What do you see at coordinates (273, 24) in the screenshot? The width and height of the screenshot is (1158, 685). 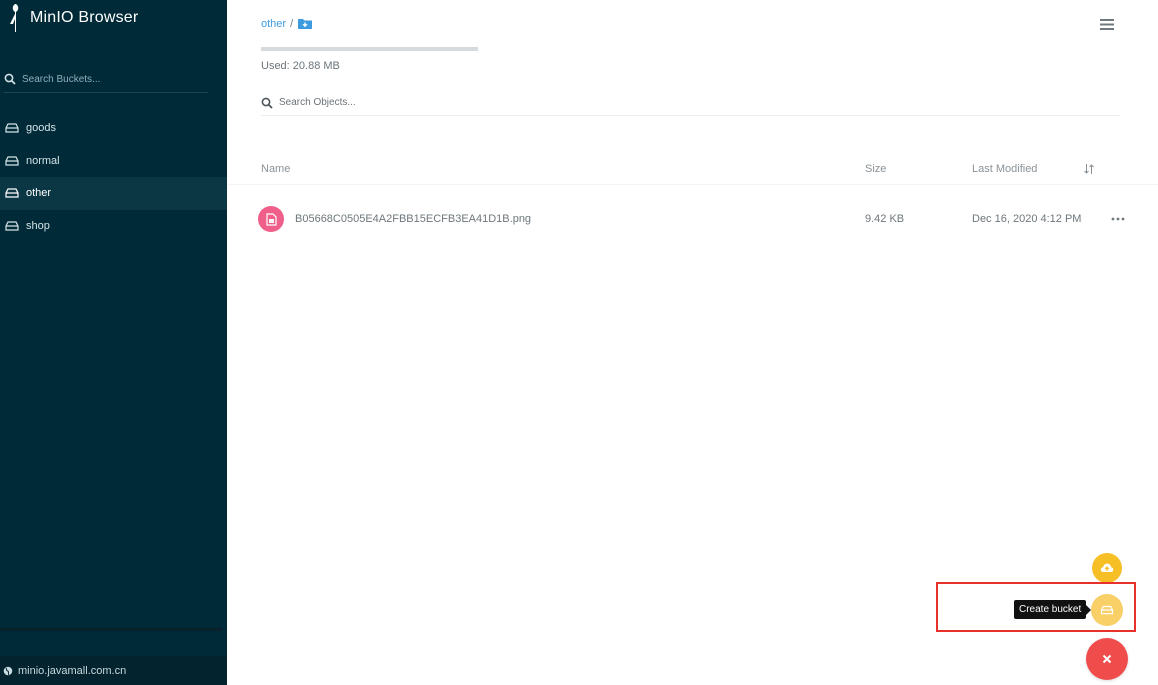 I see `breadcrumb-bucket: other` at bounding box center [273, 24].